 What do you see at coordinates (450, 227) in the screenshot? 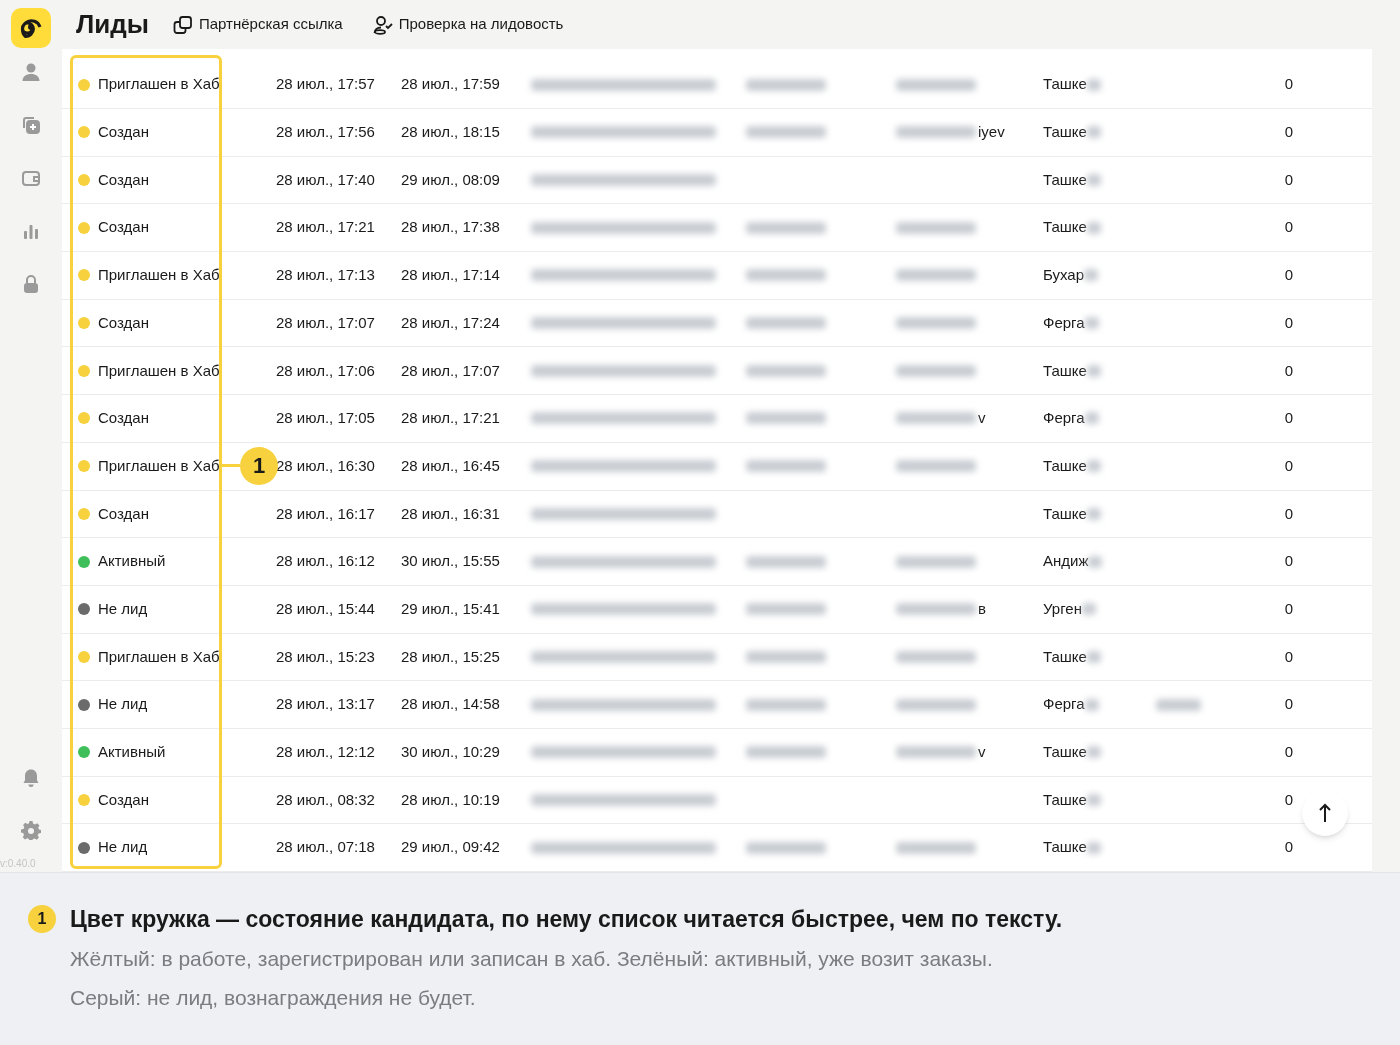
I see `date-cell: 28 июл., 17:38` at bounding box center [450, 227].